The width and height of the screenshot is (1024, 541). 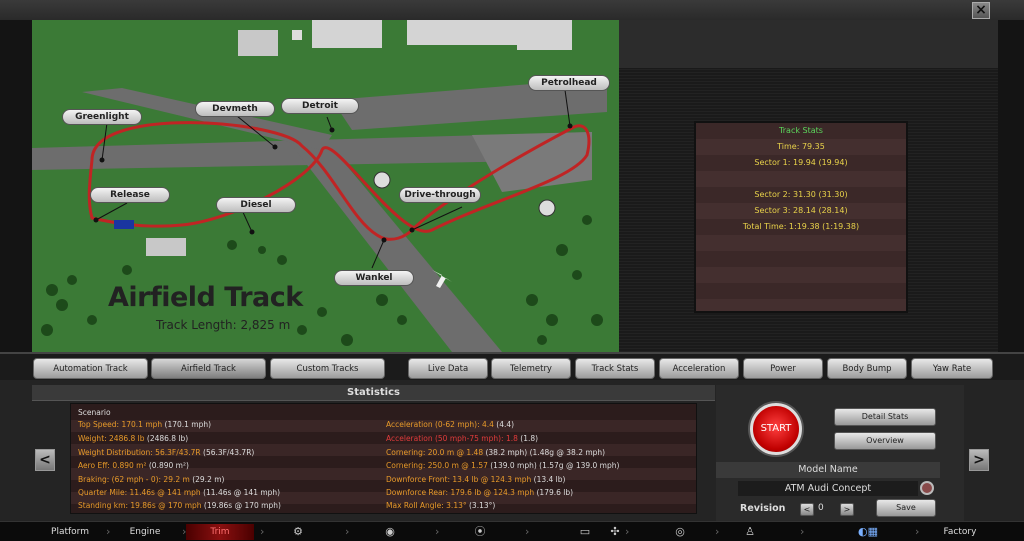 What do you see at coordinates (699, 368) in the screenshot?
I see `tab-acceleration: Acceleration` at bounding box center [699, 368].